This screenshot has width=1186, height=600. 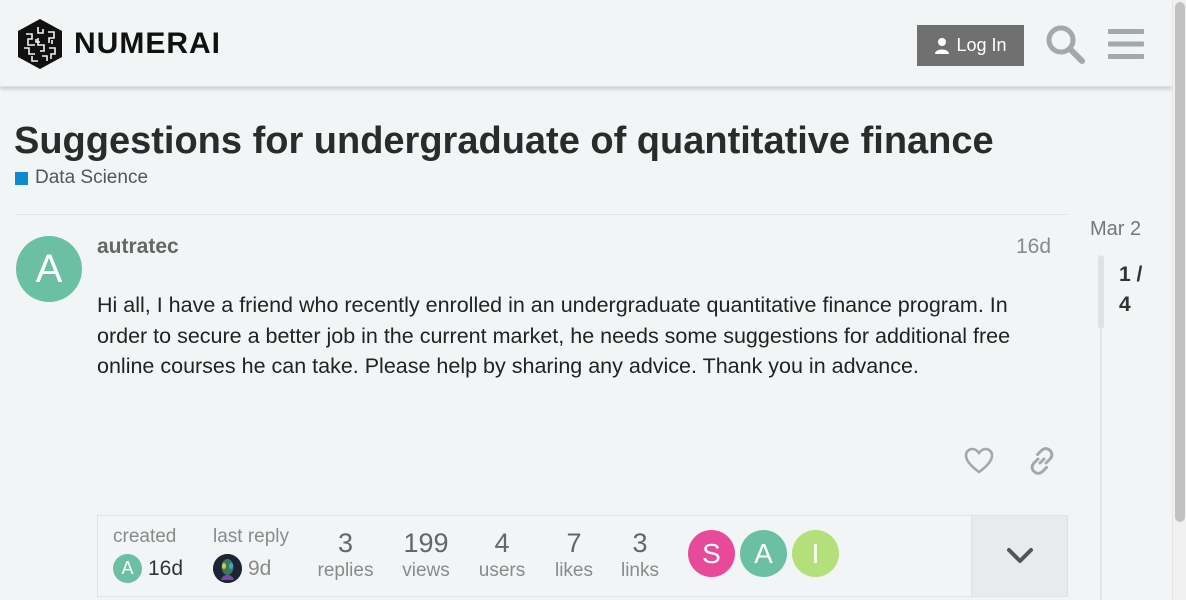 What do you see at coordinates (251, 536) in the screenshot?
I see `last-reply-label: last reply` at bounding box center [251, 536].